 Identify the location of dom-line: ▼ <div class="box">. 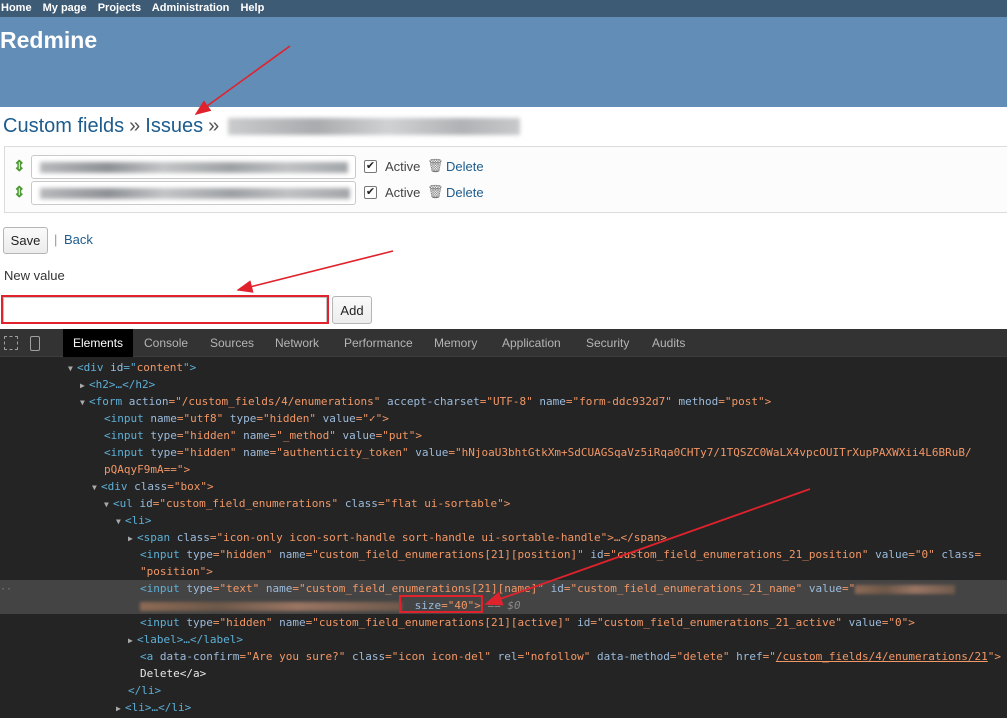
(503, 486).